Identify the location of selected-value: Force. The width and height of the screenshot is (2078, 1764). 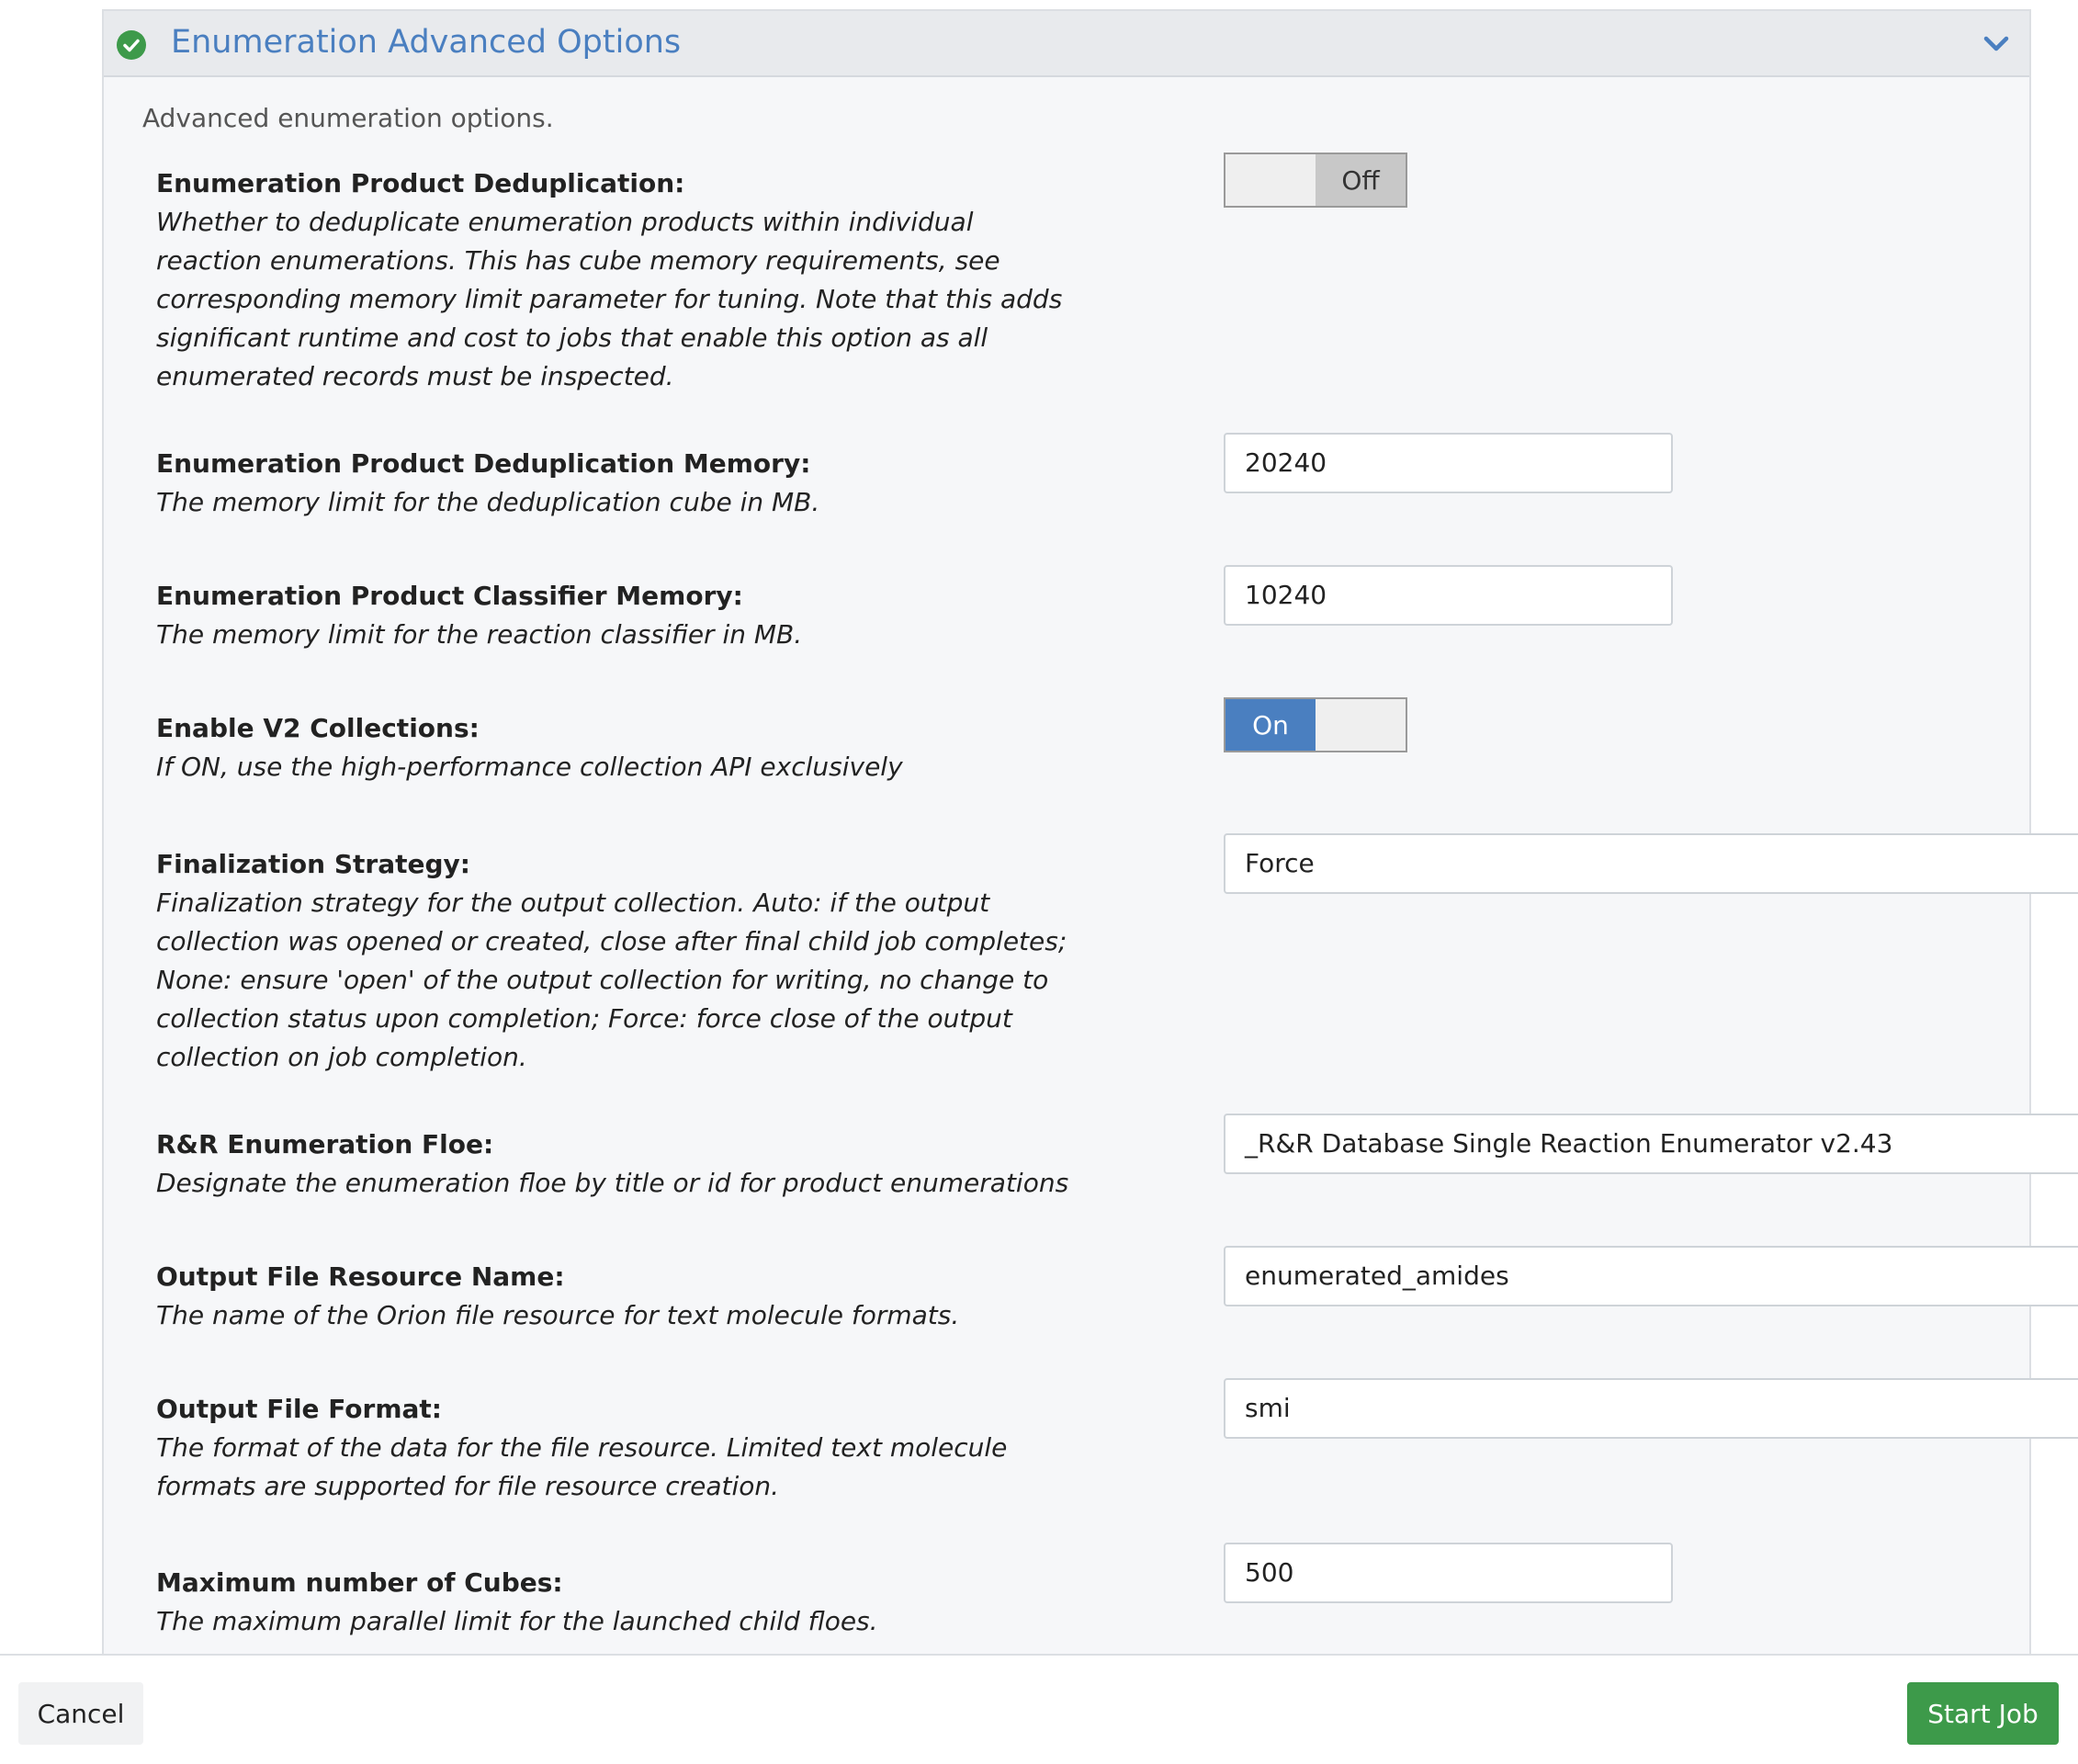
(1280, 863).